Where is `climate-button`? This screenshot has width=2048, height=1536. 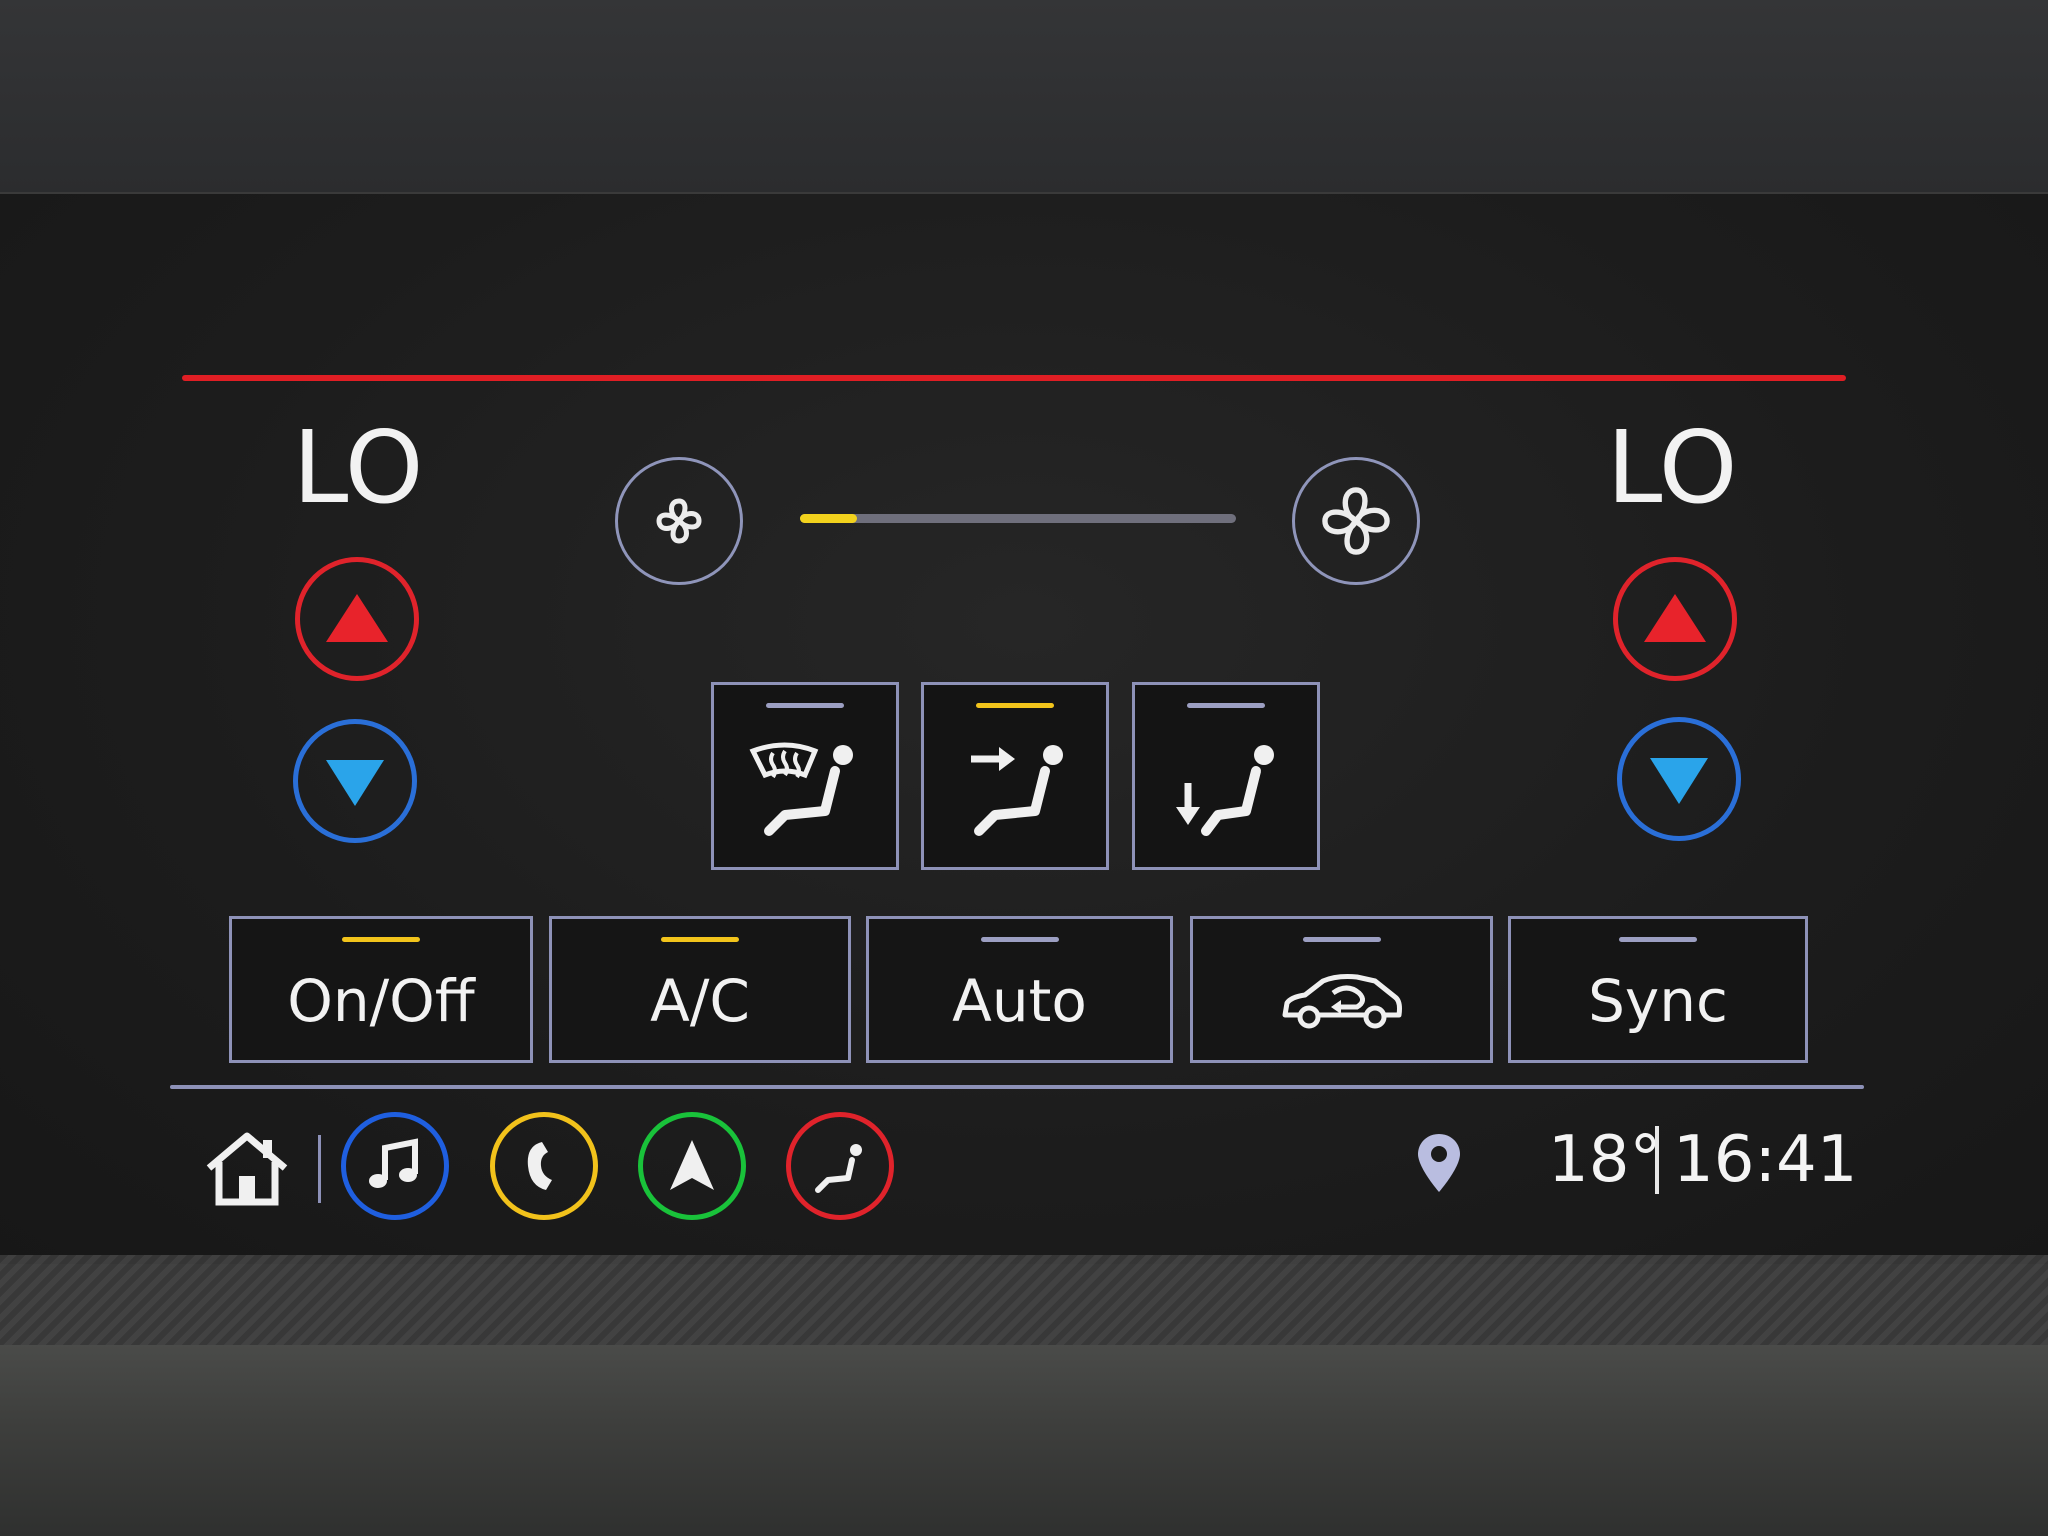
climate-button is located at coordinates (840, 1166).